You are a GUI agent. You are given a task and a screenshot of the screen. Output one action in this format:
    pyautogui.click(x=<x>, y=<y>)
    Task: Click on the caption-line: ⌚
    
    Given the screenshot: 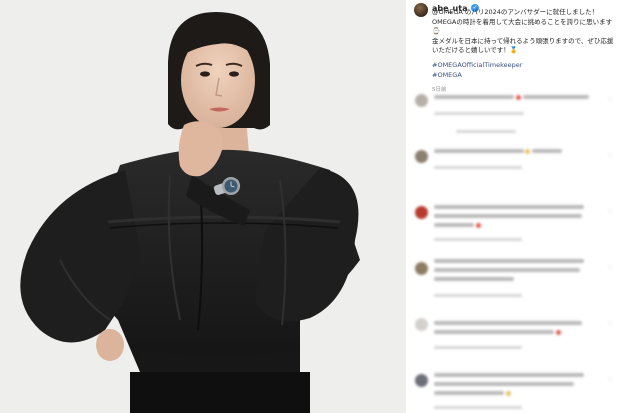 What is the action you would take?
    pyautogui.click(x=436, y=31)
    